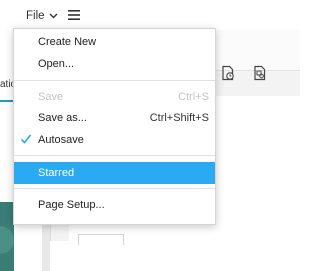  Describe the element at coordinates (114, 118) in the screenshot. I see `menu-item-save-as: Save as... Ctrl+Shift+S` at that location.